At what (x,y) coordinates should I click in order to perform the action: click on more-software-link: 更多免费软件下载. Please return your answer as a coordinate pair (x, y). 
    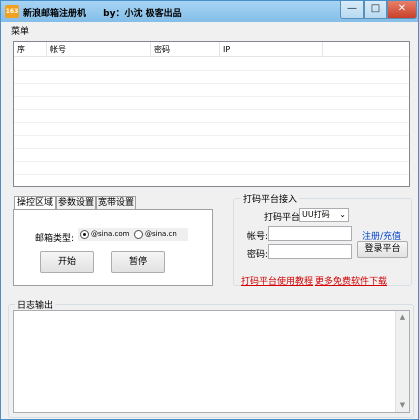
    Looking at the image, I should click on (351, 280).